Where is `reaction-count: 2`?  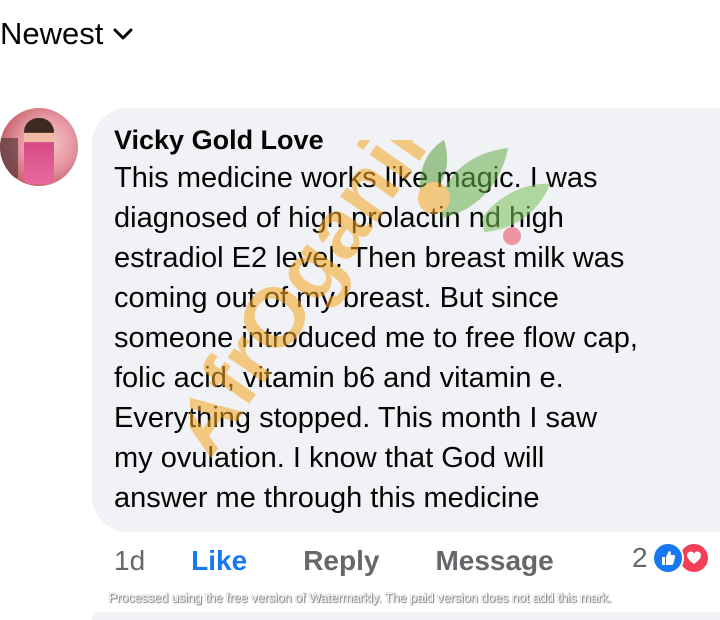 reaction-count: 2 is located at coordinates (640, 557).